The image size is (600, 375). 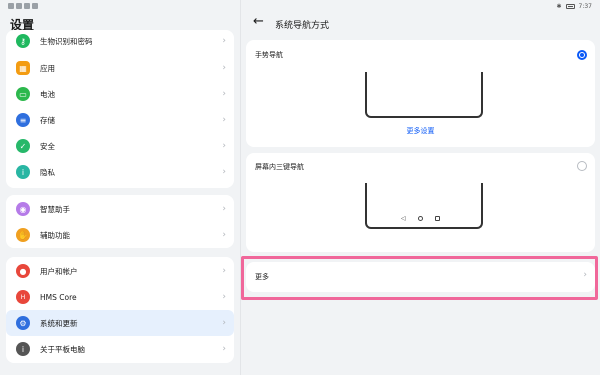 I want to click on shield-icon: ✓, so click(x=23, y=146).